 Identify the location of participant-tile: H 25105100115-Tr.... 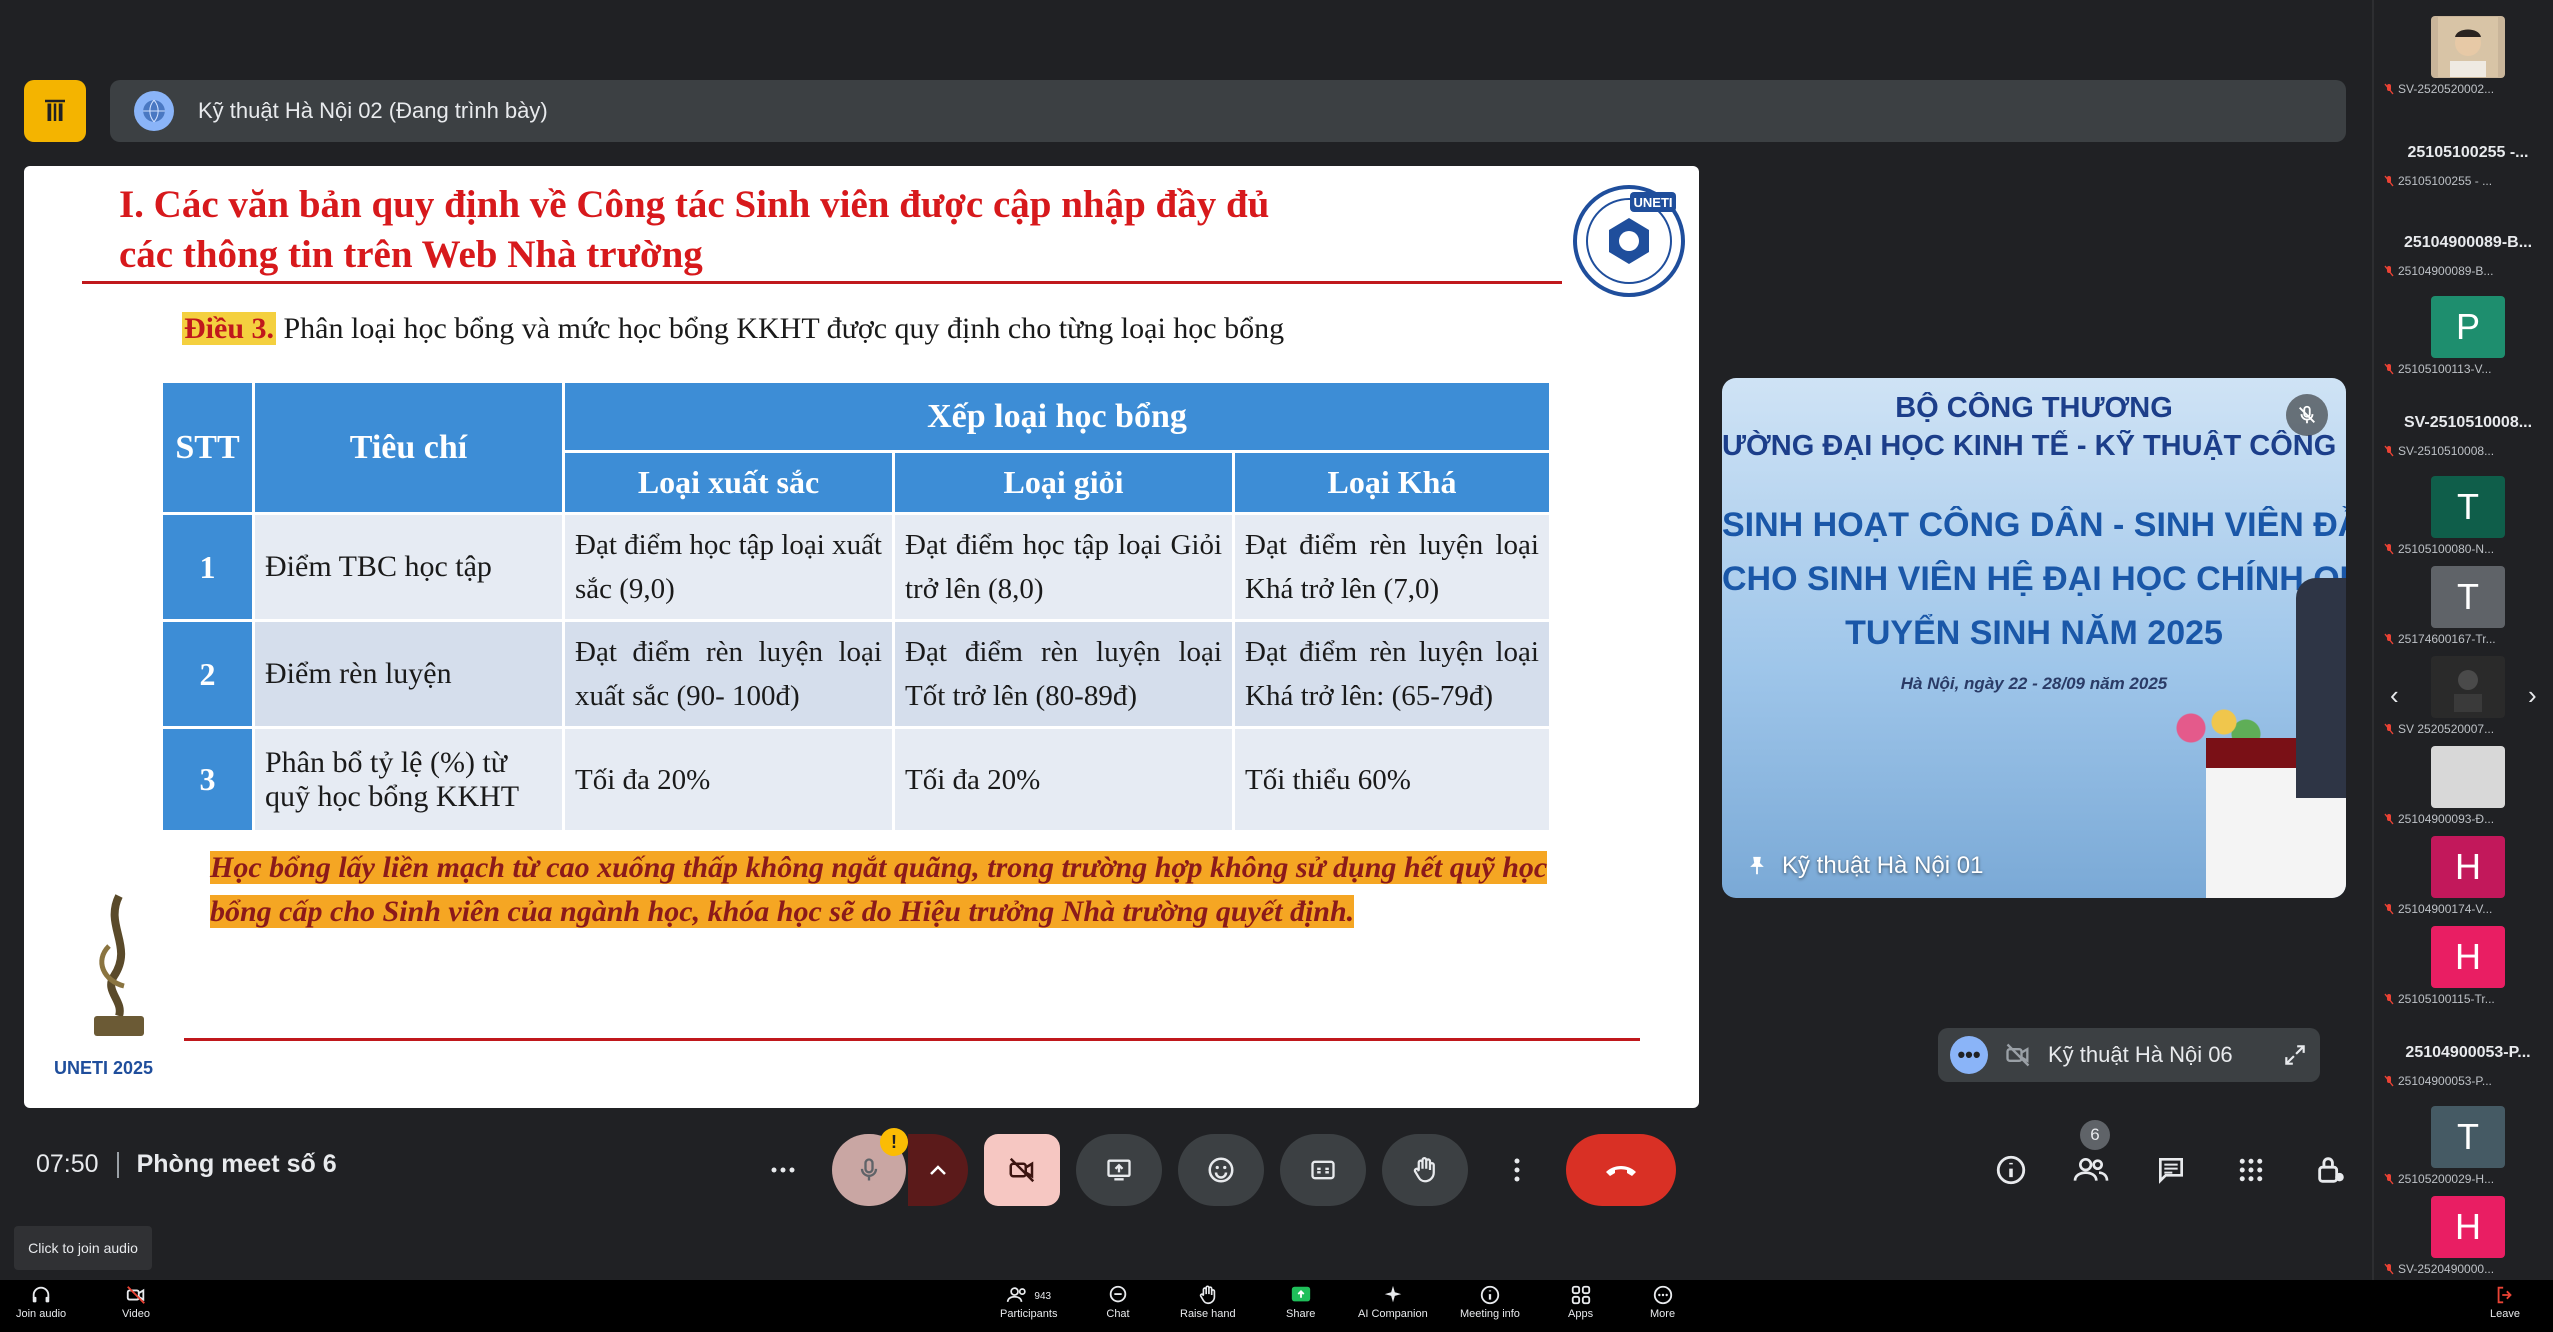
(2468, 966).